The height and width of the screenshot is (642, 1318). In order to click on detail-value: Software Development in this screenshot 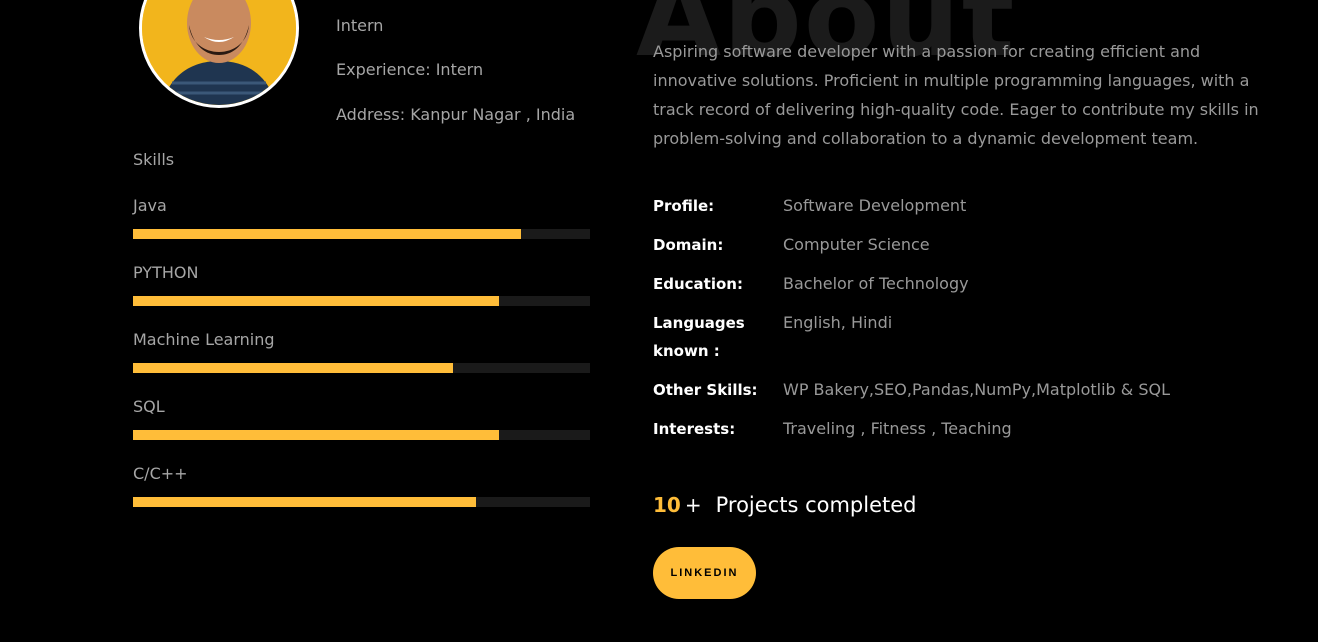, I will do `click(875, 205)`.